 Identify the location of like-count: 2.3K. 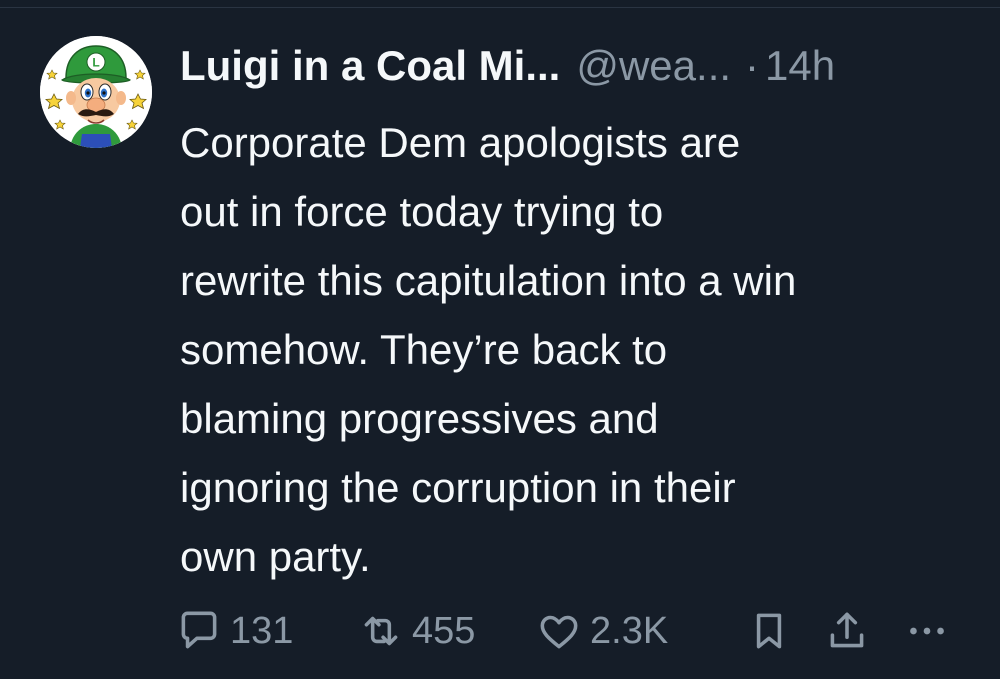
(629, 630).